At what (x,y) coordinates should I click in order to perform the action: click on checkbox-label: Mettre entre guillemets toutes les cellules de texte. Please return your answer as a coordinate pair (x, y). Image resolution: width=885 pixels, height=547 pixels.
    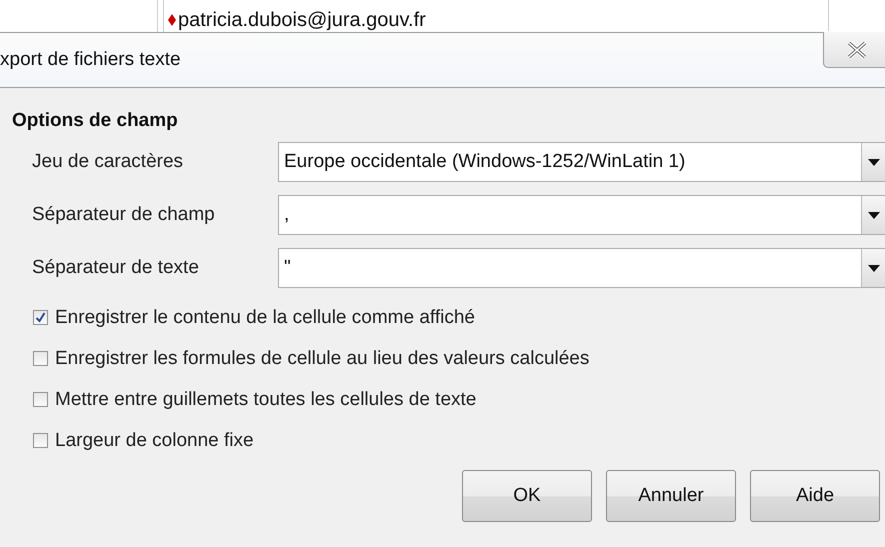
    Looking at the image, I should click on (265, 399).